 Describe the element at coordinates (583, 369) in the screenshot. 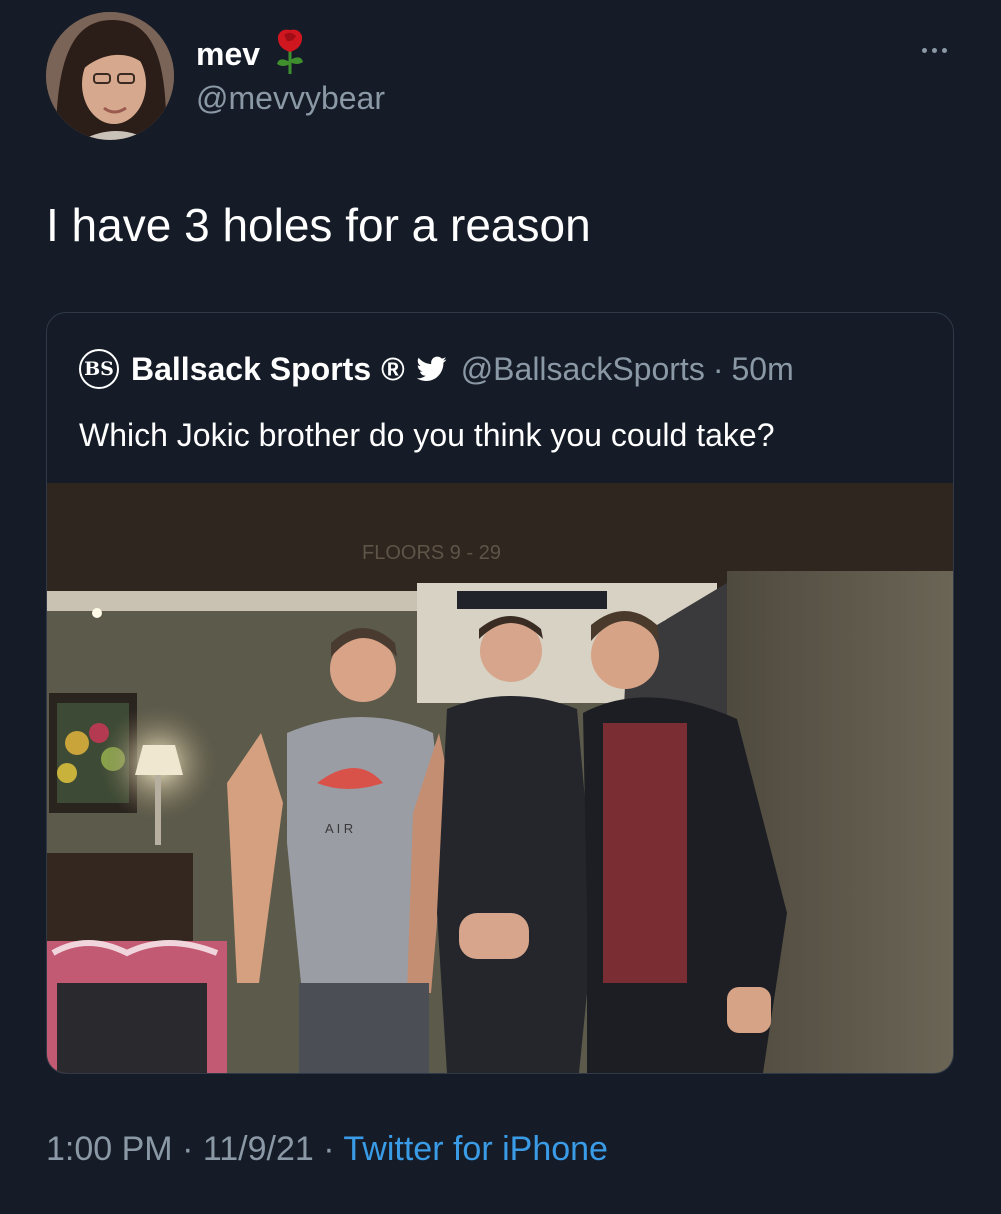

I see `quoted-author-handle: @BallsackSports` at that location.